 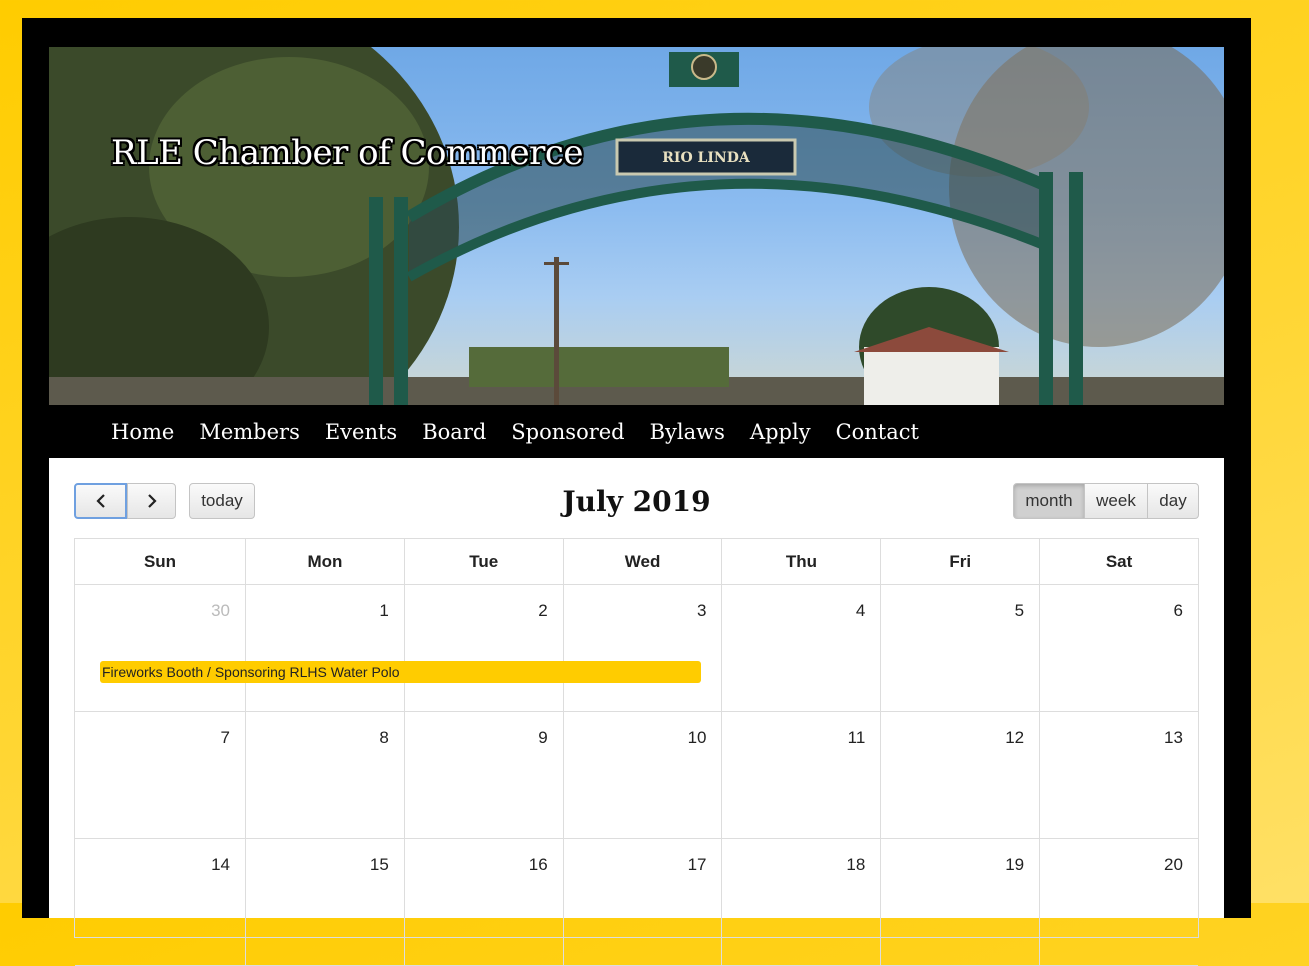 What do you see at coordinates (324, 775) in the screenshot?
I see `day-cell: 8` at bounding box center [324, 775].